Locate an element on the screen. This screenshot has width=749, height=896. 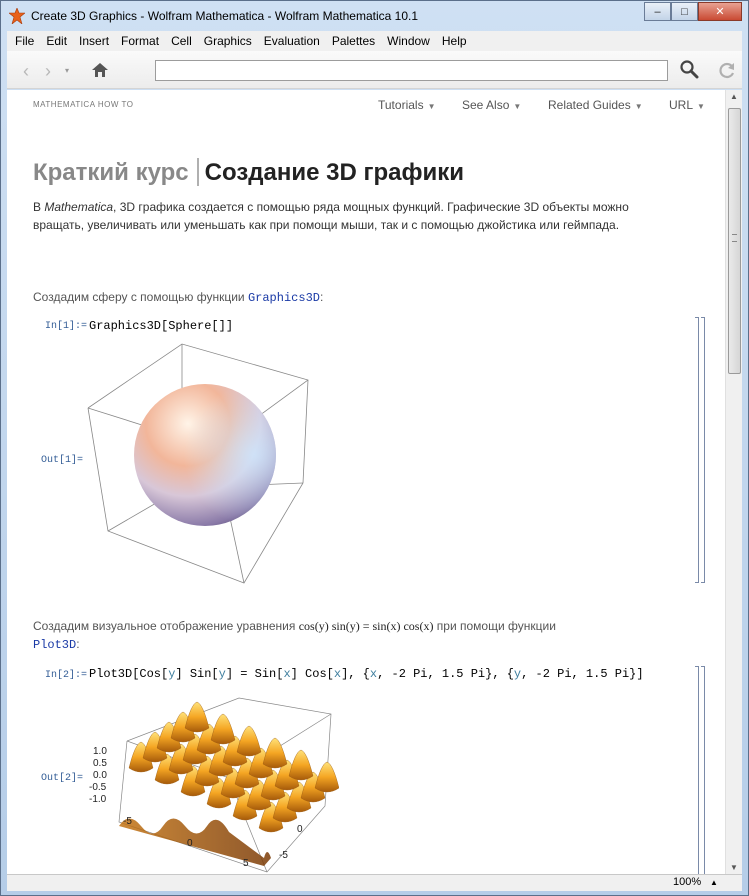
back-button: ‹ is located at coordinates (26, 71).